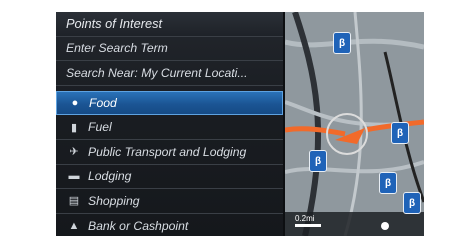  What do you see at coordinates (305, 218) in the screenshot?
I see `map-scale: 0.2mi` at bounding box center [305, 218].